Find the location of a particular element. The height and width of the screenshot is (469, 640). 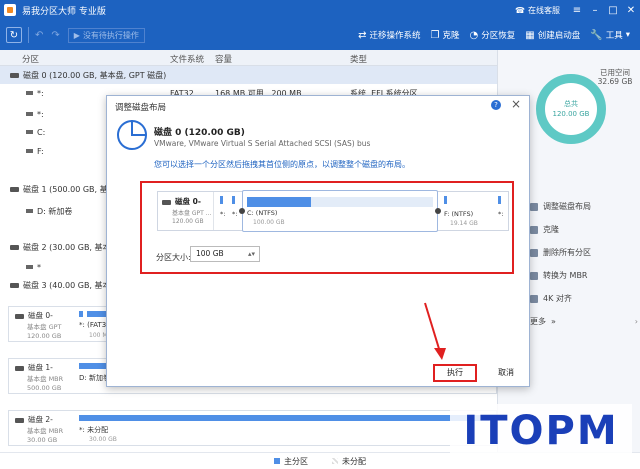

partition-used-bar is located at coordinates (279, 202).